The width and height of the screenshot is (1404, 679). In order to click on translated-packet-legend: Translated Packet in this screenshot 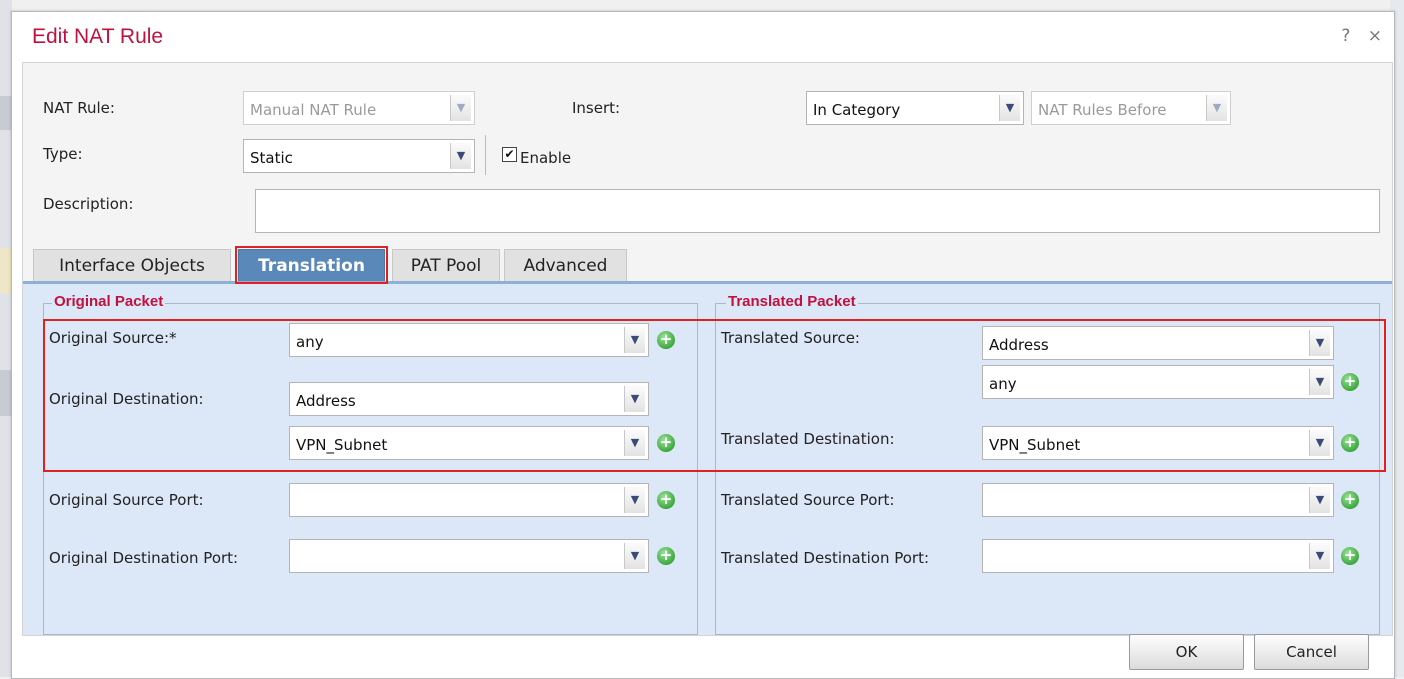, I will do `click(792, 301)`.